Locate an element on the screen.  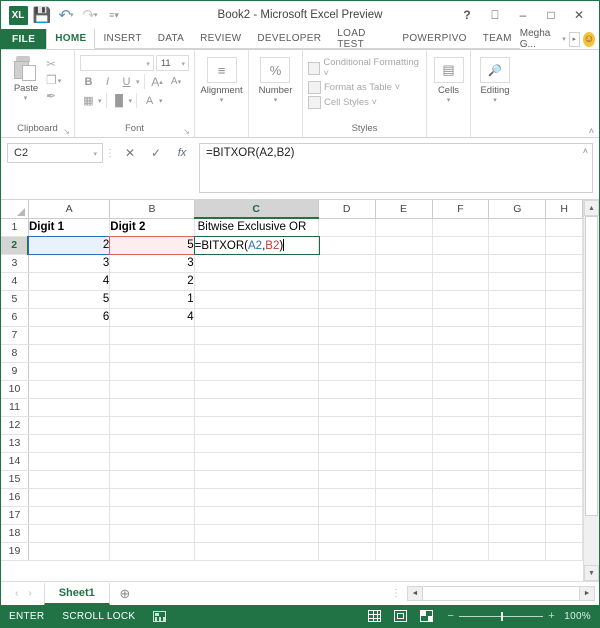
row-header-5: 5 is located at coordinates (15, 299).